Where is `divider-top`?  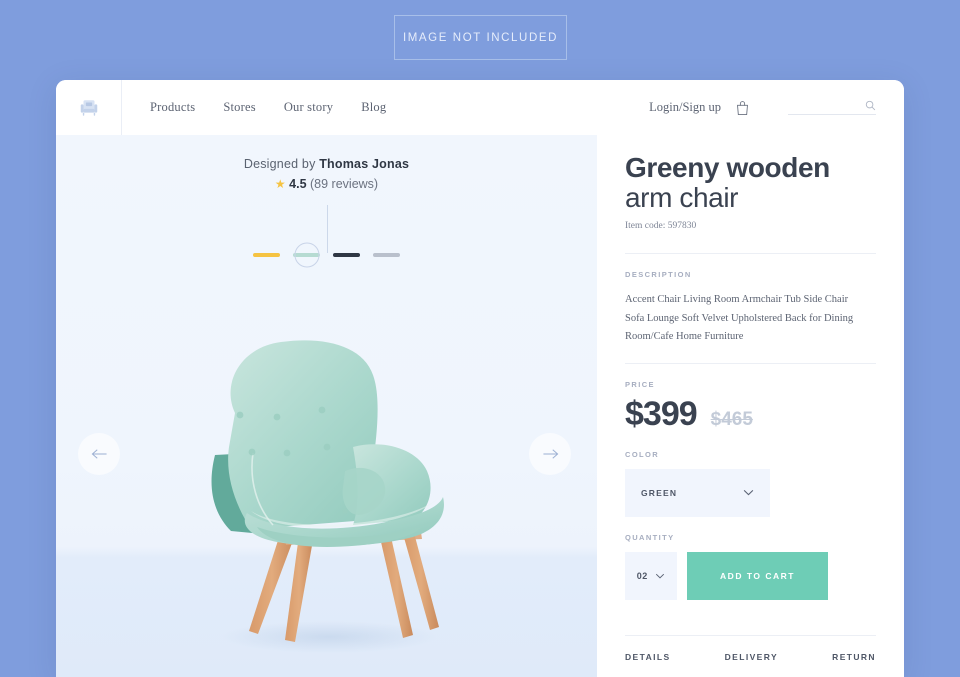 divider-top is located at coordinates (750, 254).